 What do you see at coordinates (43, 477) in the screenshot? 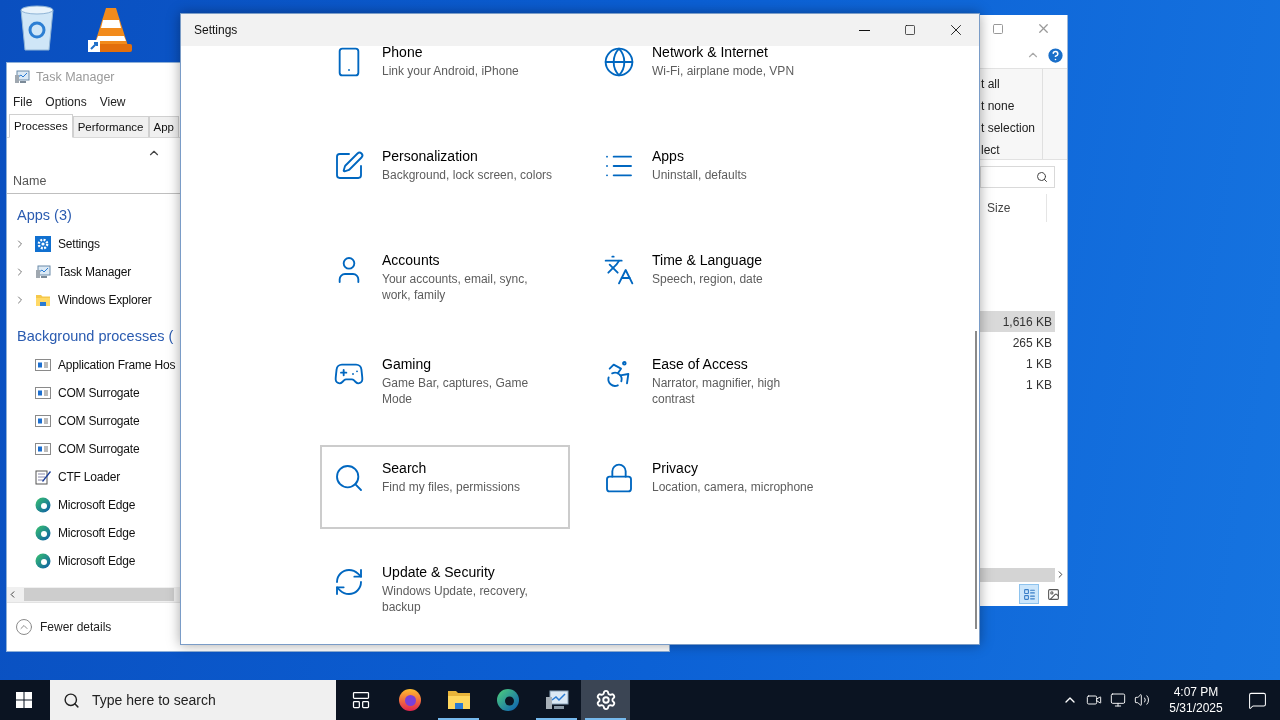
I see `notepad-pen-icon` at bounding box center [43, 477].